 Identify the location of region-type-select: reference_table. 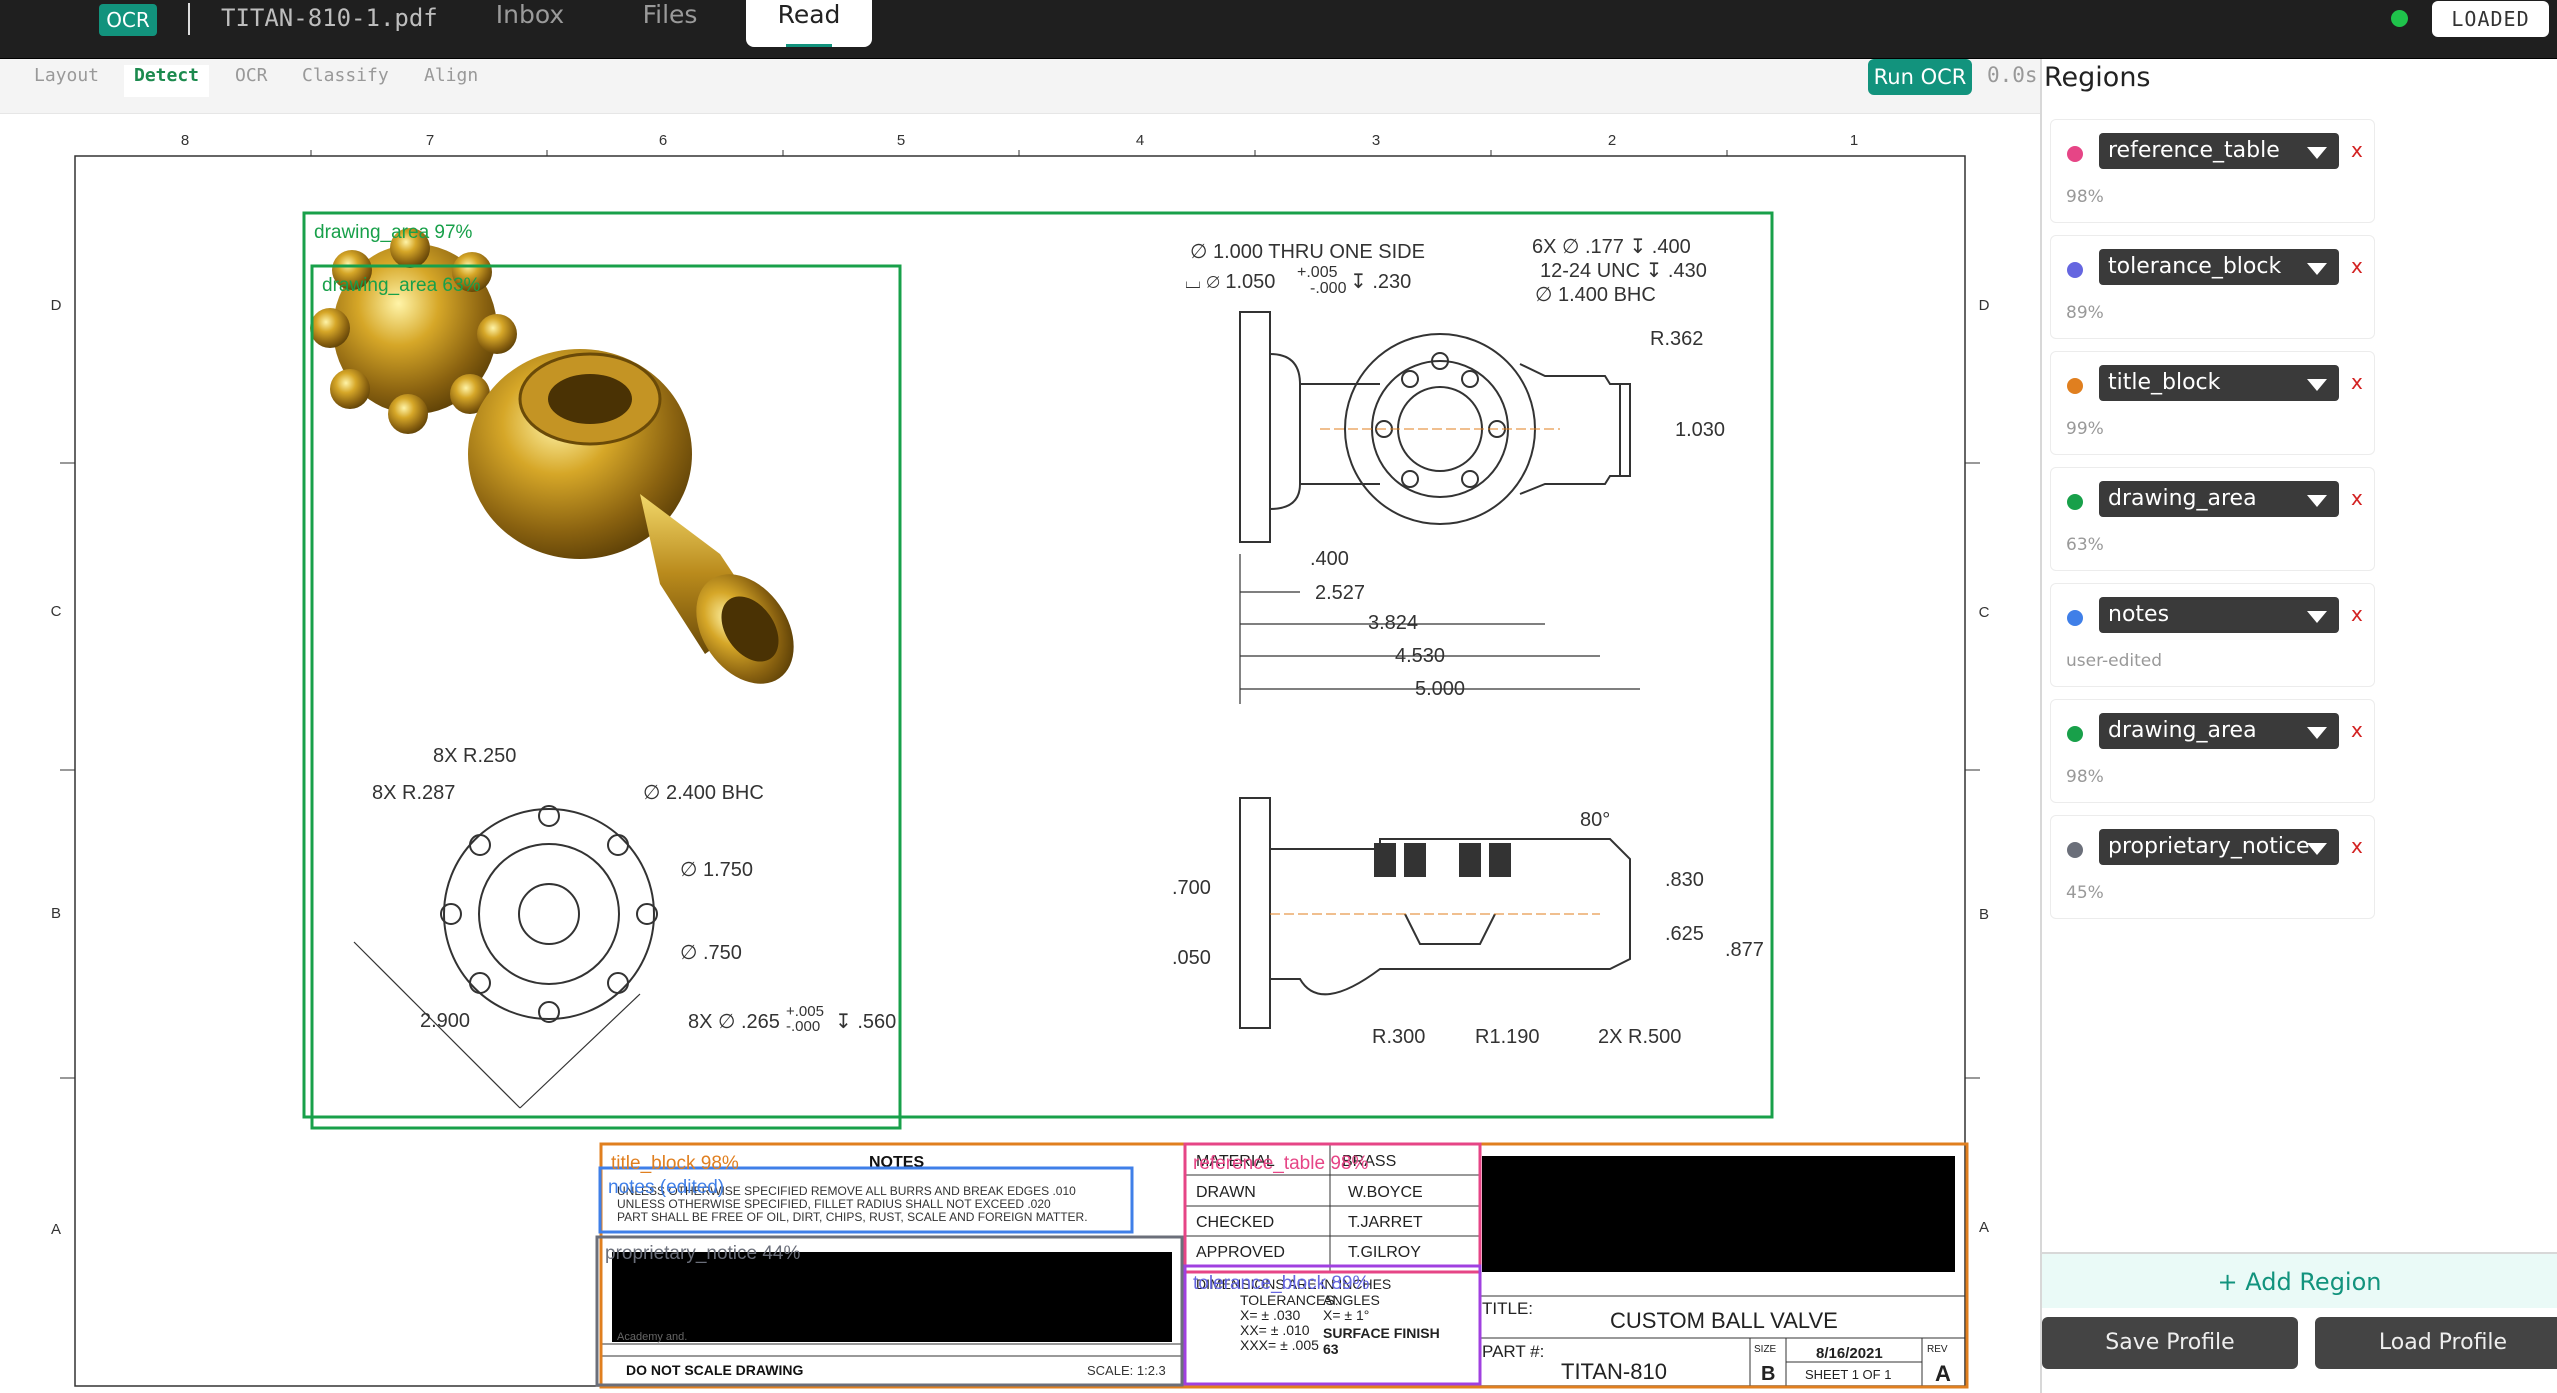
(2219, 151).